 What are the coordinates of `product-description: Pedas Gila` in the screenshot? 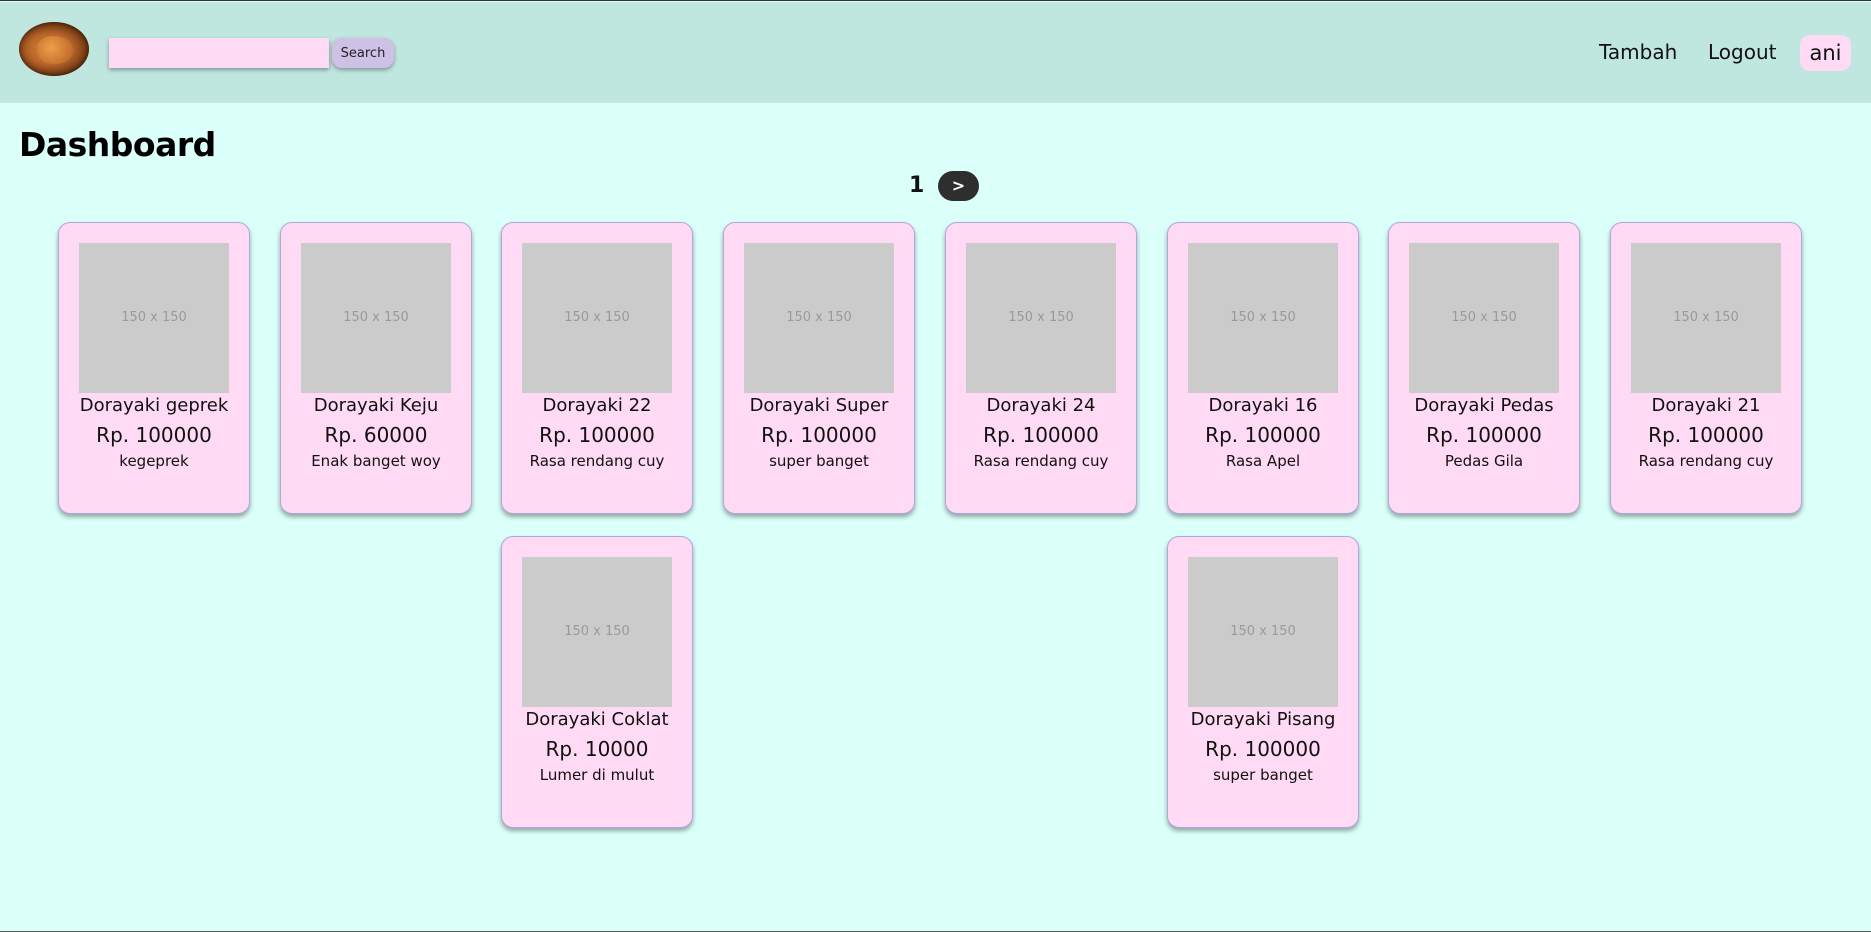 It's located at (1484, 461).